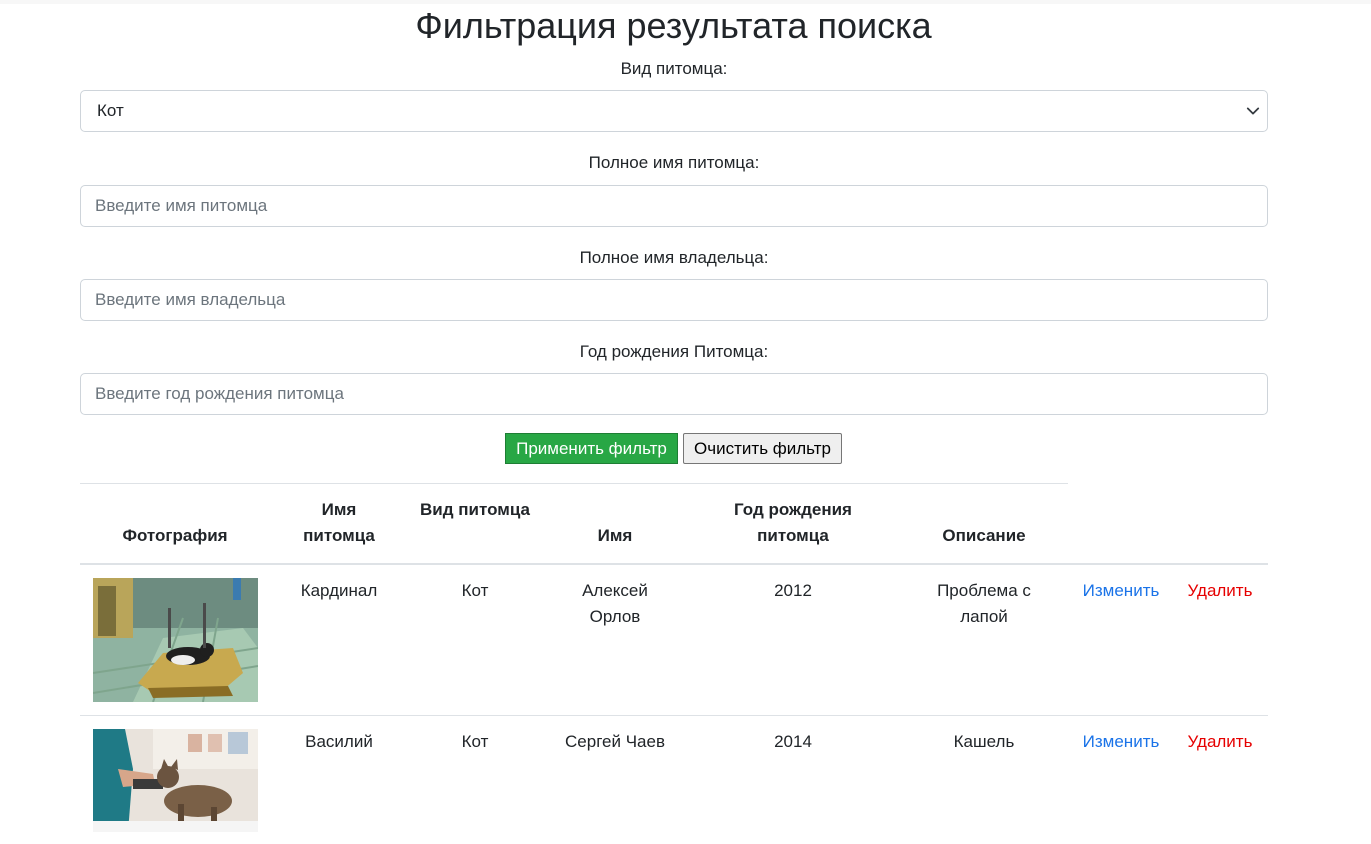  I want to click on description-cell: Кашель, so click(984, 741).